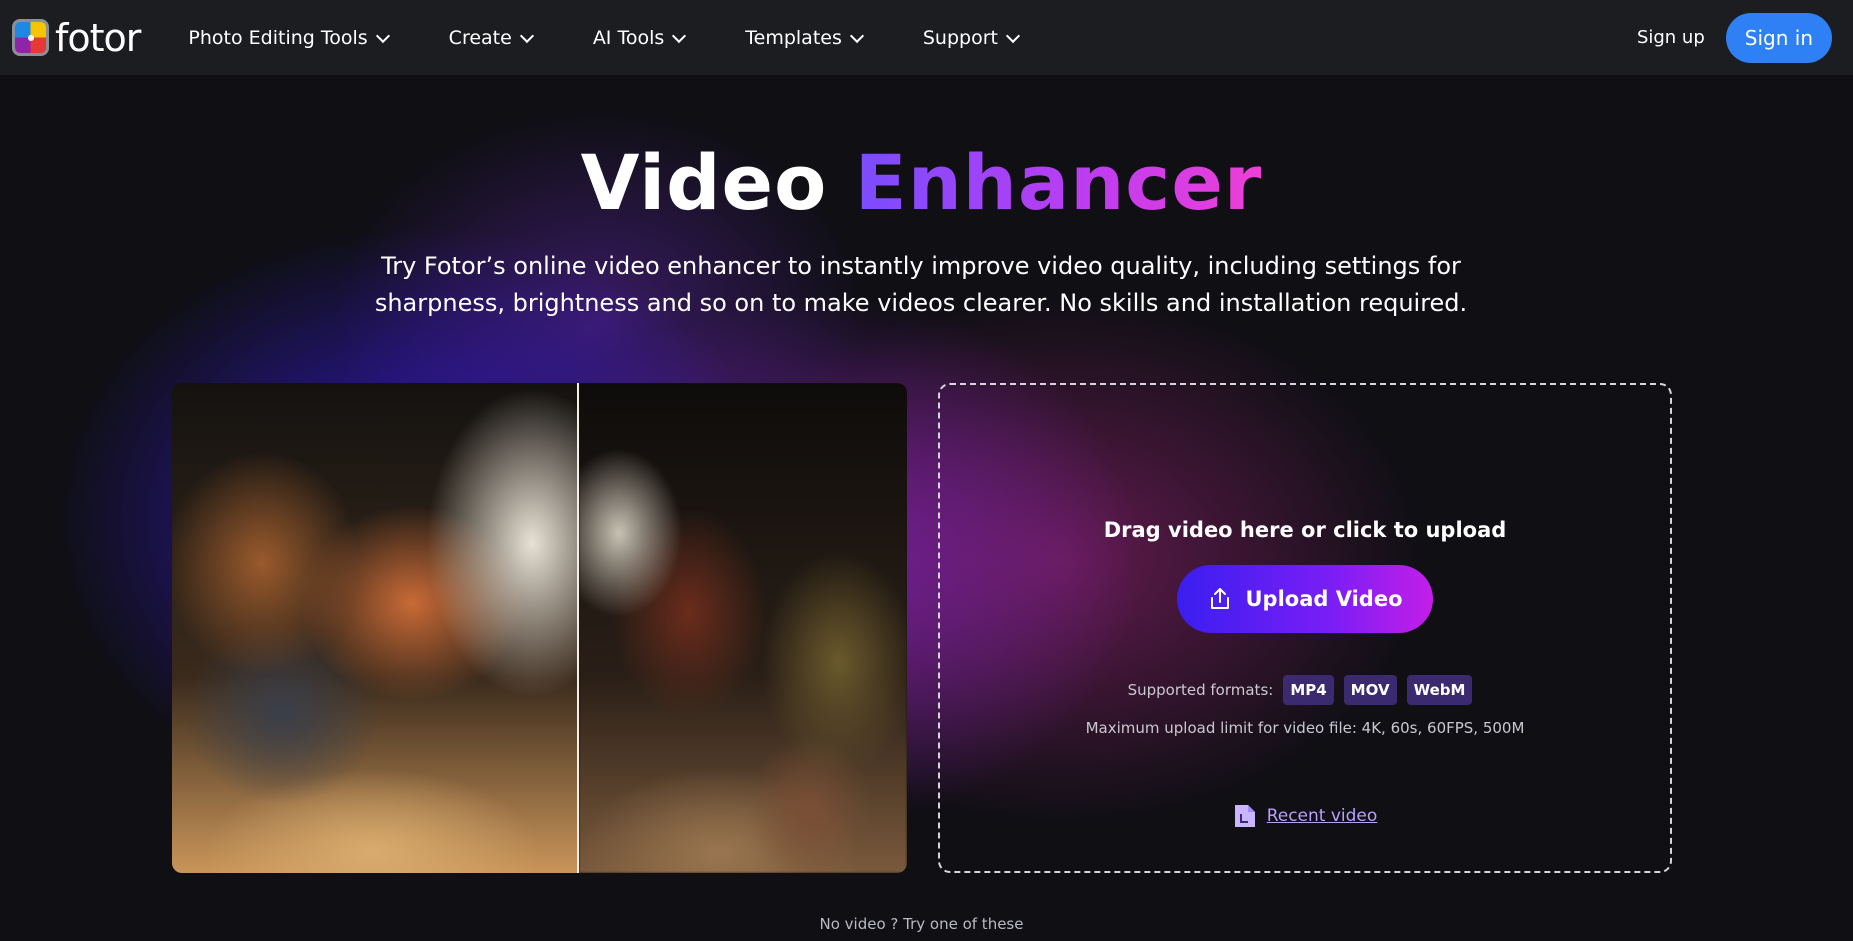 Image resolution: width=1853 pixels, height=941 pixels. What do you see at coordinates (921, 924) in the screenshot?
I see `sample-videos-hint: No video ? Try one of these` at bounding box center [921, 924].